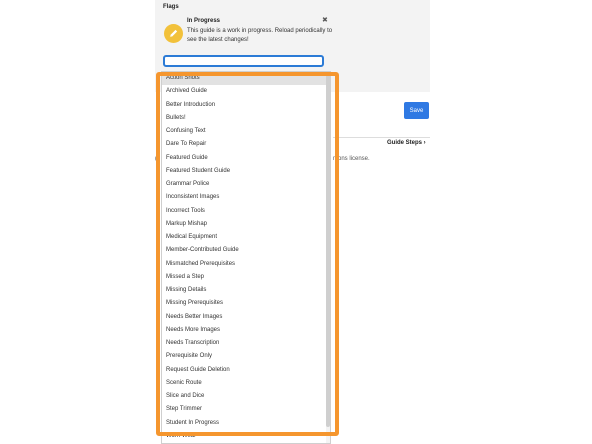  Describe the element at coordinates (246, 264) in the screenshot. I see `flag-option: Mismatched Prerequisites` at that location.